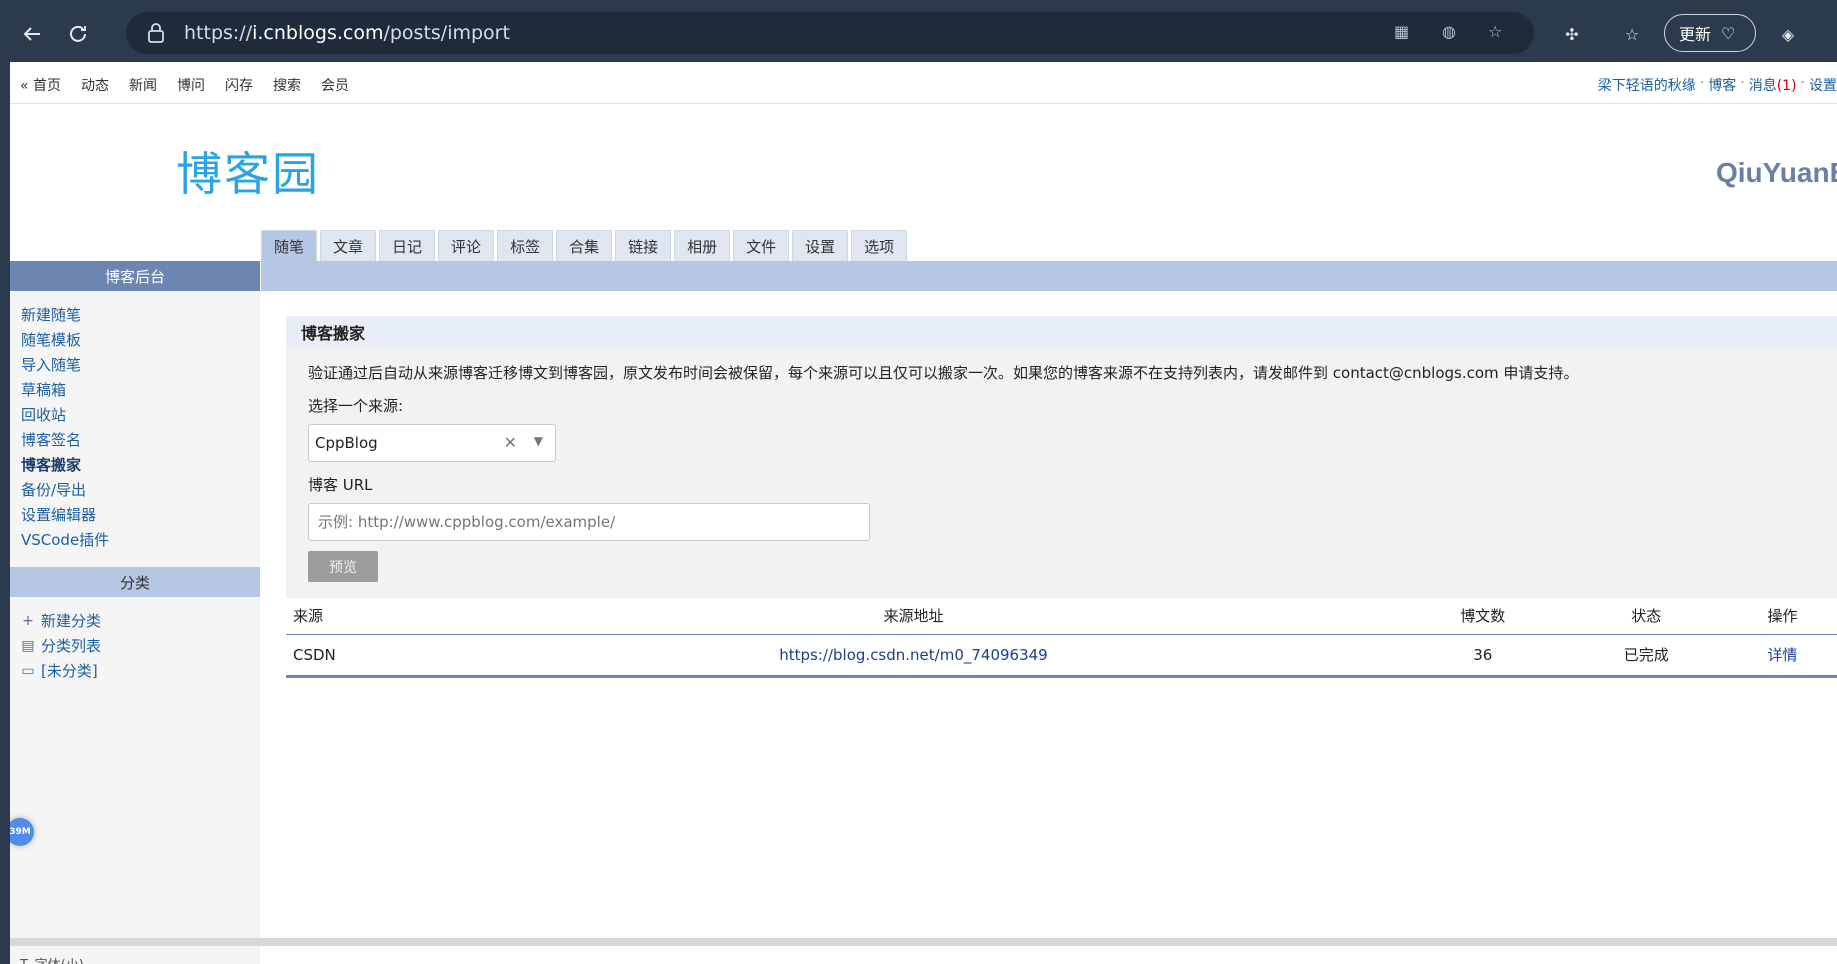  I want to click on sidebar-item-backup: 备份/导出, so click(140, 490).